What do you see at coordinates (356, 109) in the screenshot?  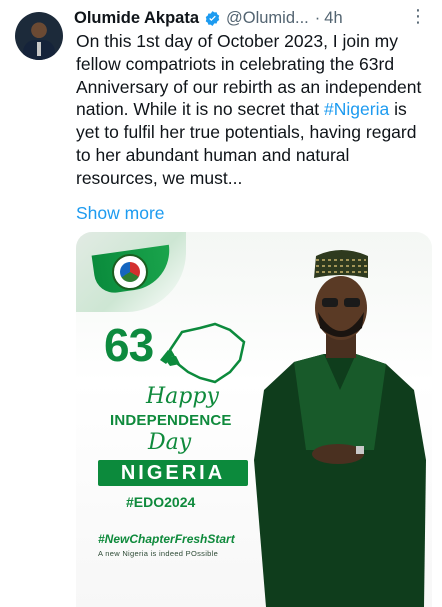 I see `hashtag-link: #Nigeria` at bounding box center [356, 109].